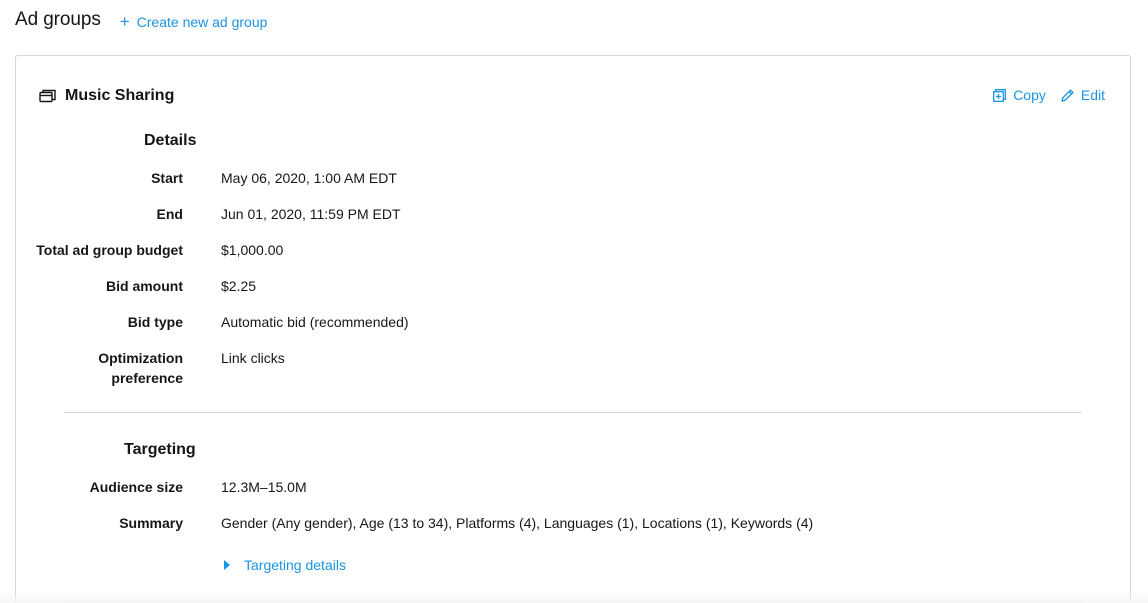 This screenshot has width=1148, height=603. I want to click on budget-value: $1,000.00, so click(252, 250).